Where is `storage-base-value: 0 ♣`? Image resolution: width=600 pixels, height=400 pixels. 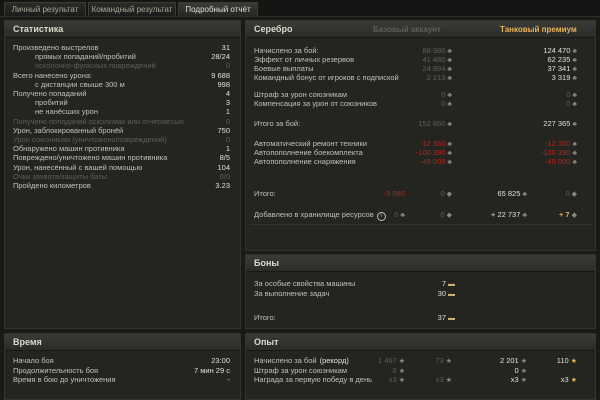 storage-base-value: 0 ♣ is located at coordinates (399, 214).